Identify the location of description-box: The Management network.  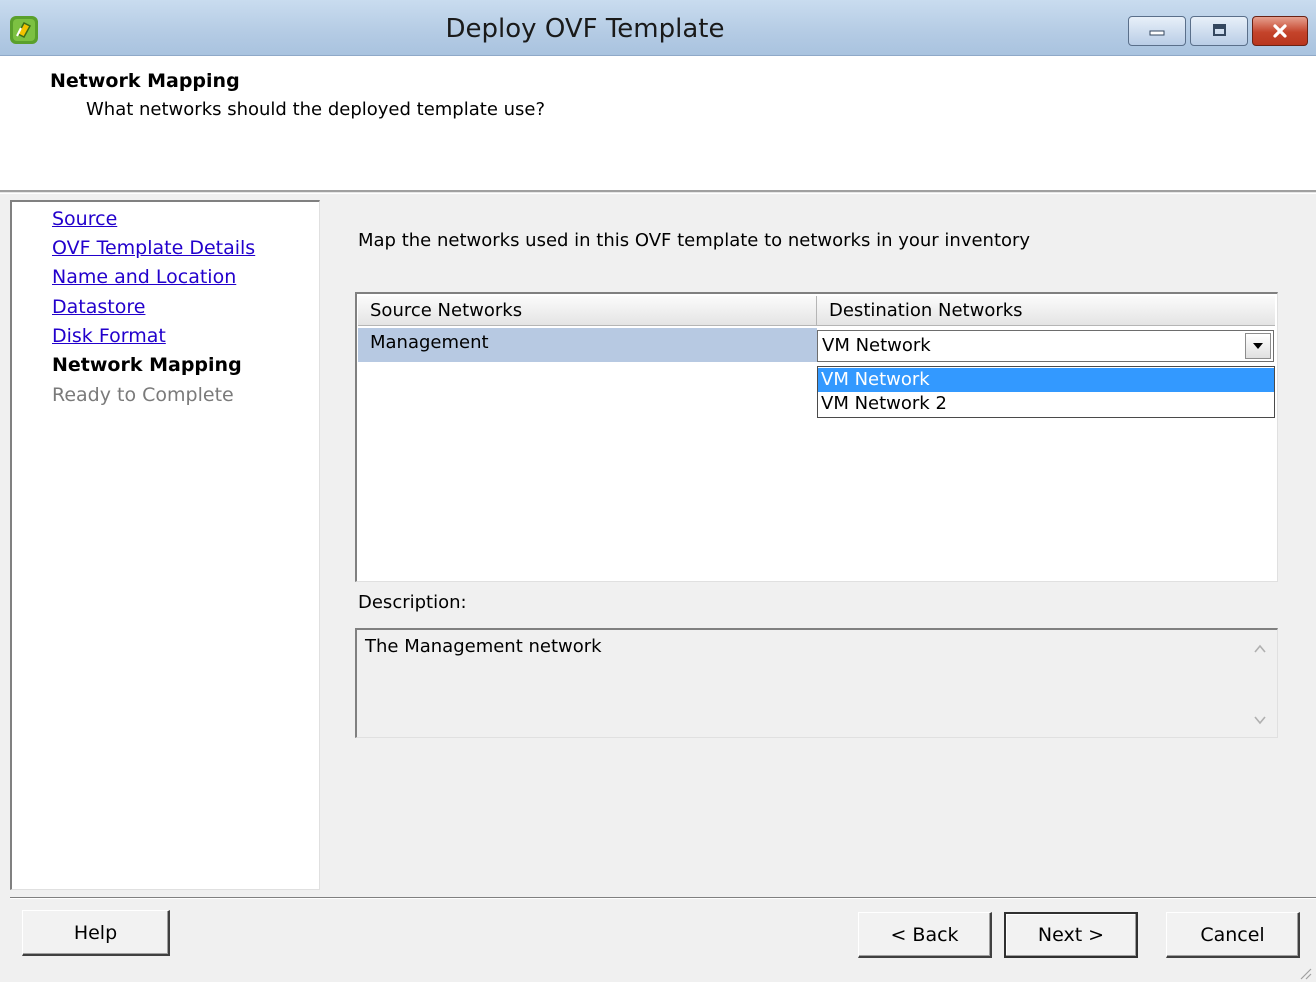
(816, 683).